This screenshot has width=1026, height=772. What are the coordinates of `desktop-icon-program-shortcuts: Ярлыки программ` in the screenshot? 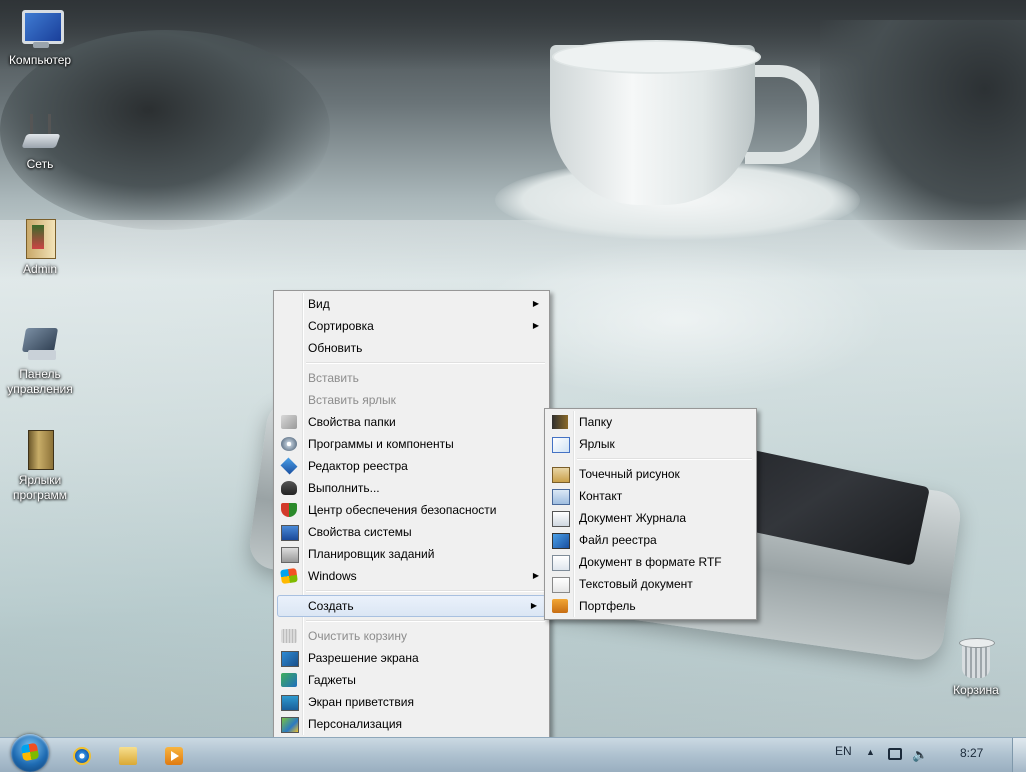 It's located at (40, 465).